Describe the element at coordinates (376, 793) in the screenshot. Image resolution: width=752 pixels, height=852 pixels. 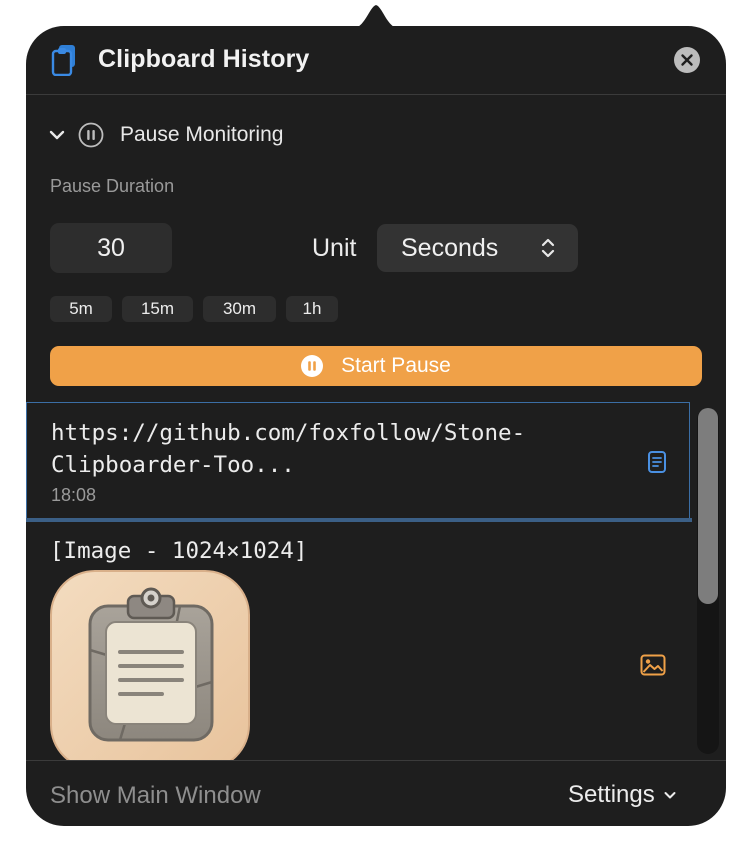
I see `footer: Show Main Window Settings` at that location.